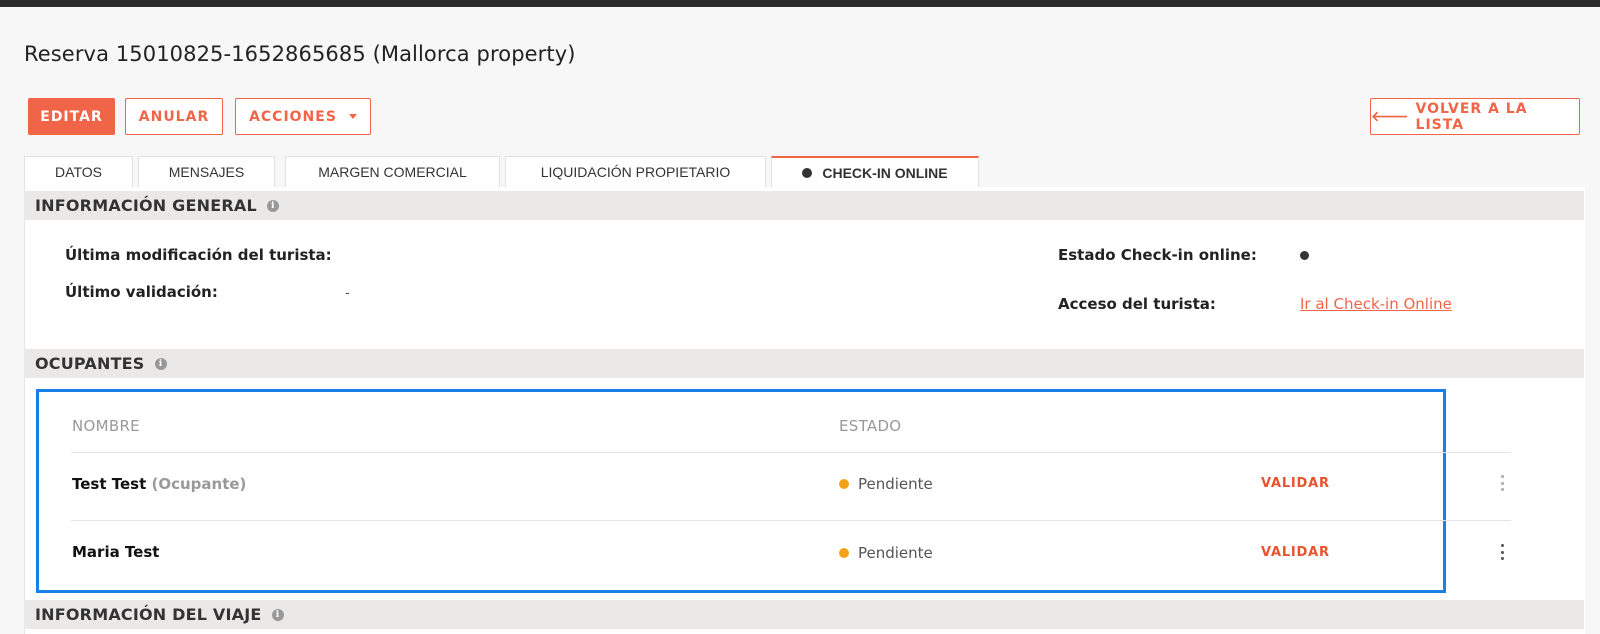 This screenshot has height=634, width=1600. I want to click on tab-mensajes: MENSAJES, so click(206, 171).